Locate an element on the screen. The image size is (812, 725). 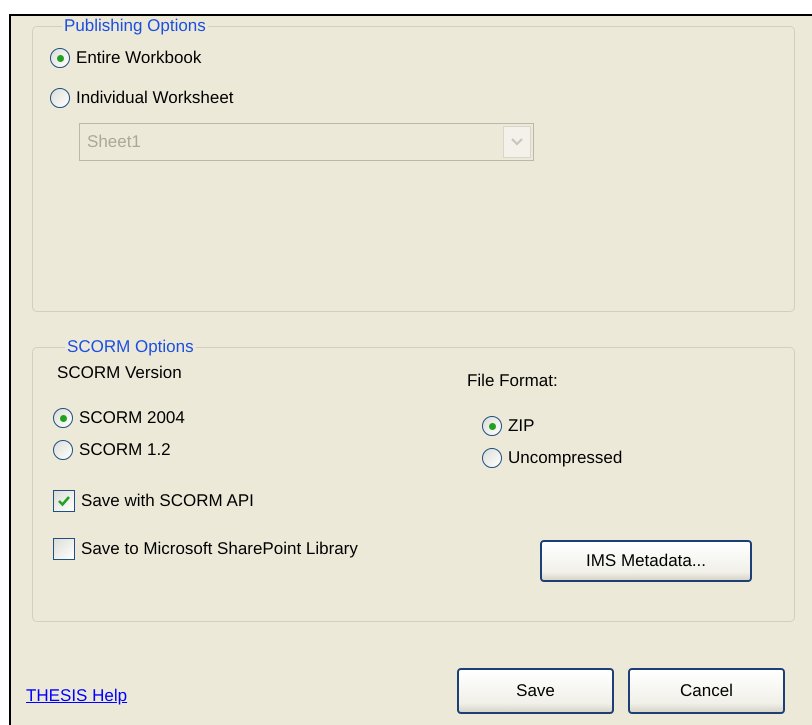
section-label: File Format: is located at coordinates (513, 381).